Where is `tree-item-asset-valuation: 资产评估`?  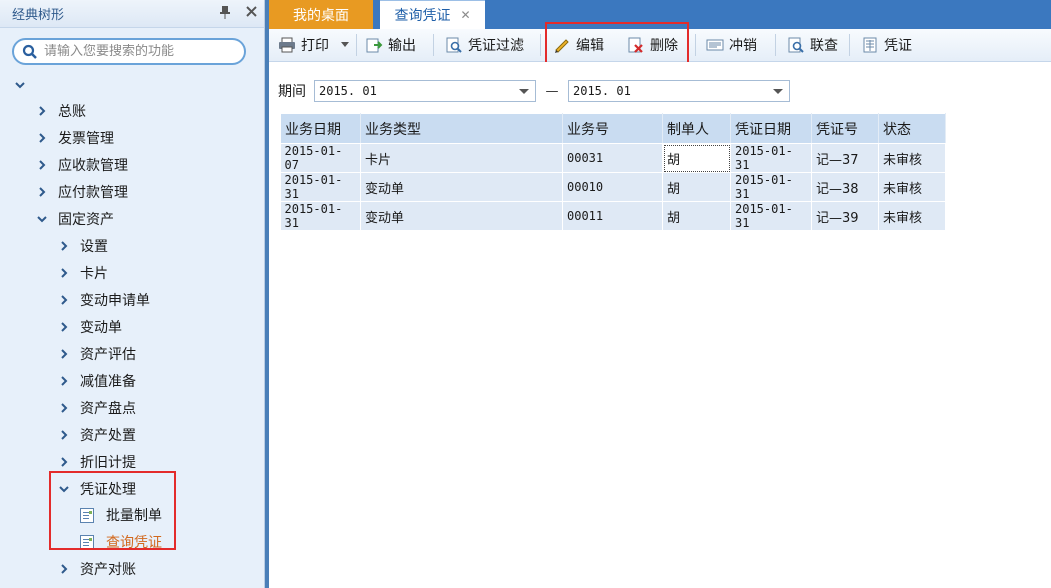 tree-item-asset-valuation: 资产评估 is located at coordinates (97, 354).